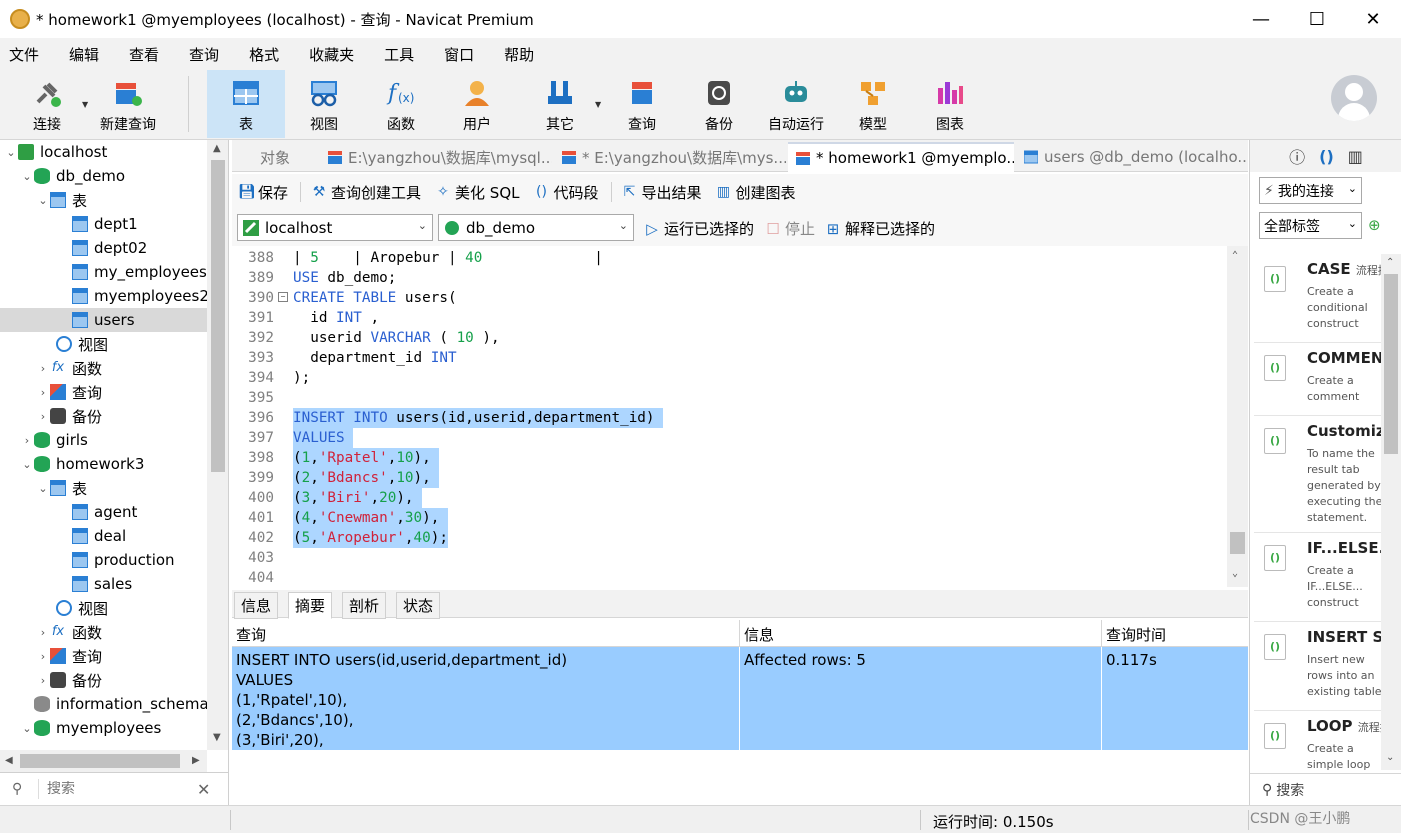 This screenshot has height=833, width=1401. Describe the element at coordinates (85, 104) in the screenshot. I see `connect-dropdown-icon: ▼` at that location.